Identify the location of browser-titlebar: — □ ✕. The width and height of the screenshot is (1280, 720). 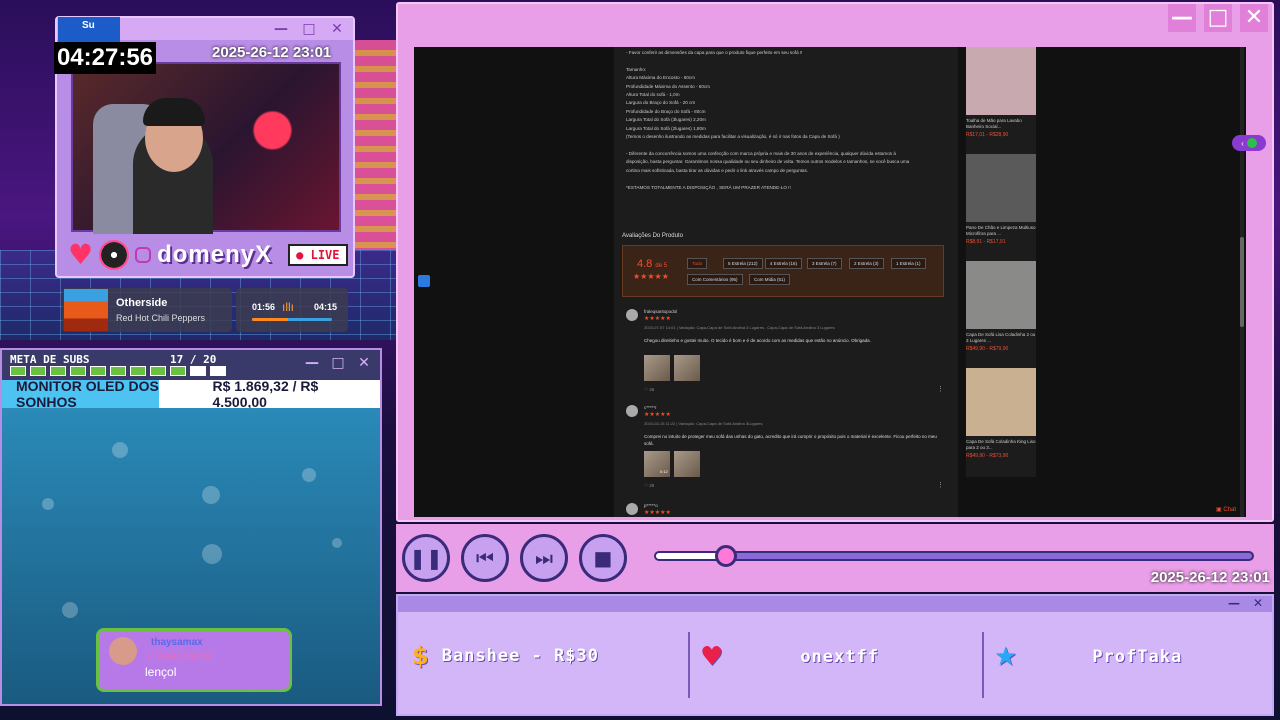
(1220, 19).